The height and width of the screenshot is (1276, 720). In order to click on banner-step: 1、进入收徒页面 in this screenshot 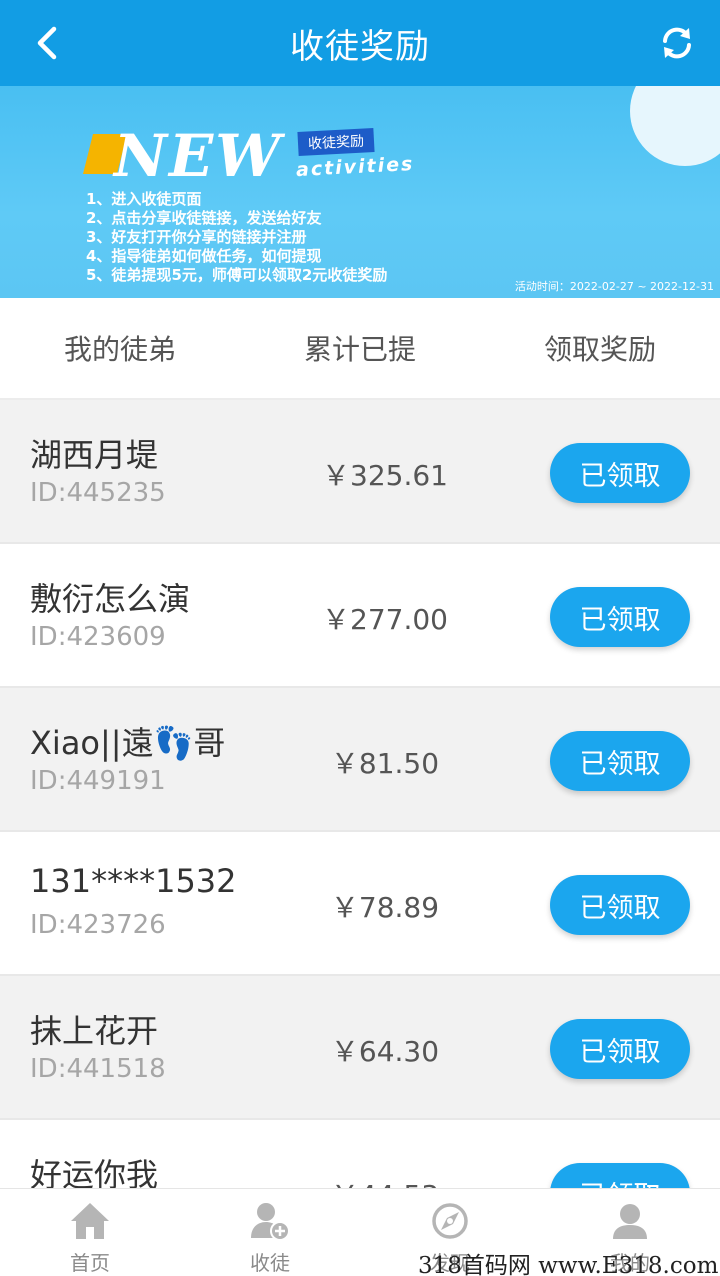, I will do `click(144, 199)`.